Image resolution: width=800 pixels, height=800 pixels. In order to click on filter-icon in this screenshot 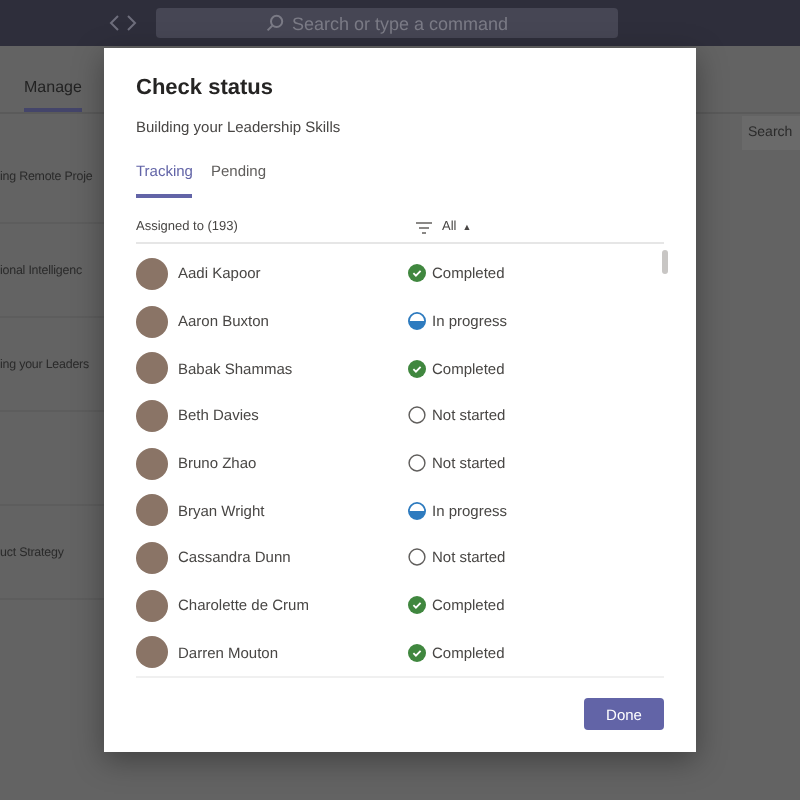, I will do `click(424, 227)`.